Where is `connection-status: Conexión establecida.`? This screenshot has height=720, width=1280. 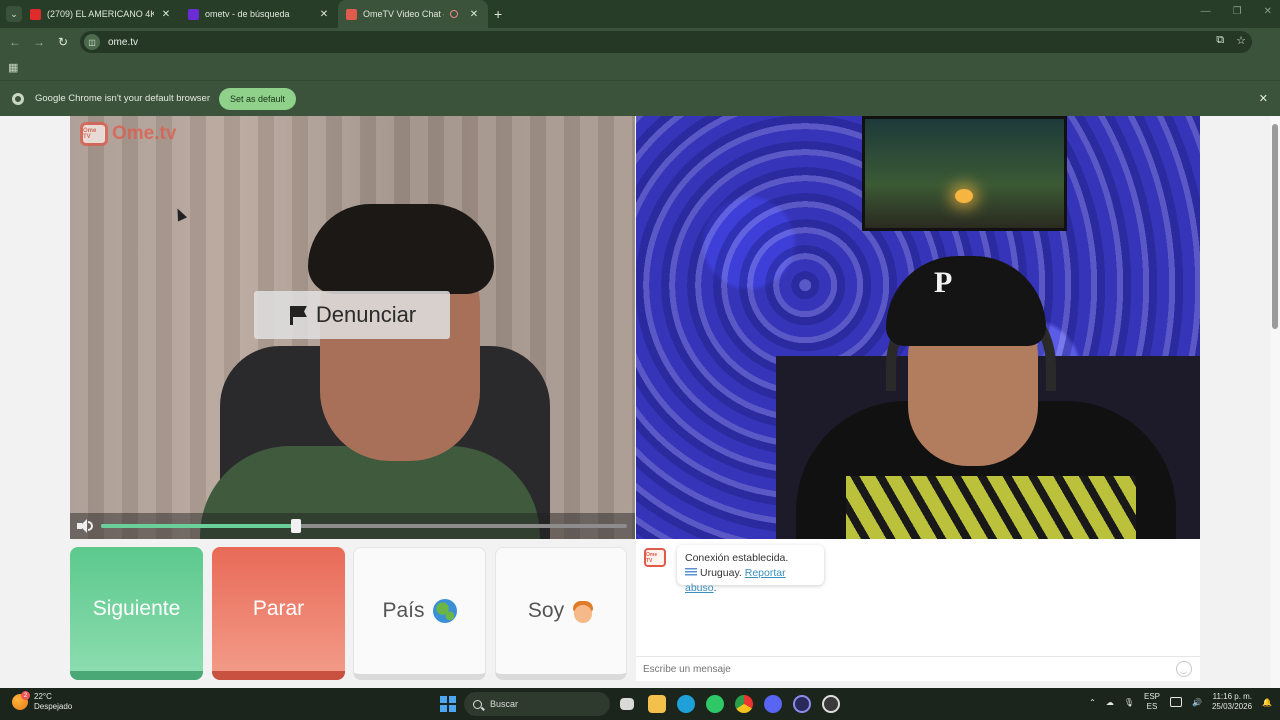
connection-status: Conexión establecida. is located at coordinates (737, 558).